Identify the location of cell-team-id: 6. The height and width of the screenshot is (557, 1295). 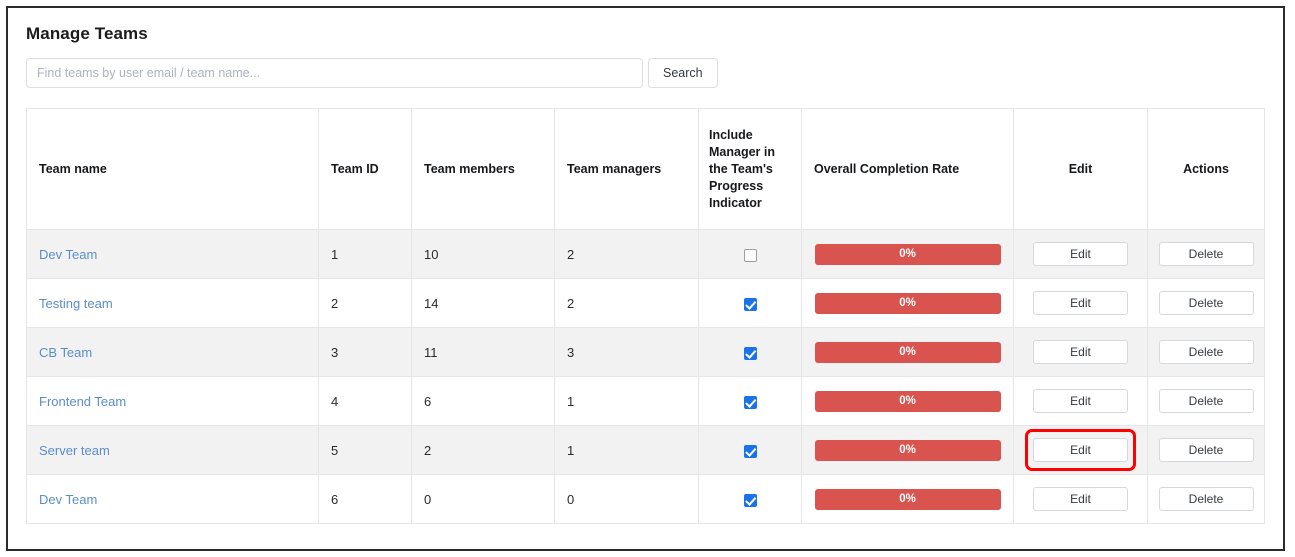
(365, 499).